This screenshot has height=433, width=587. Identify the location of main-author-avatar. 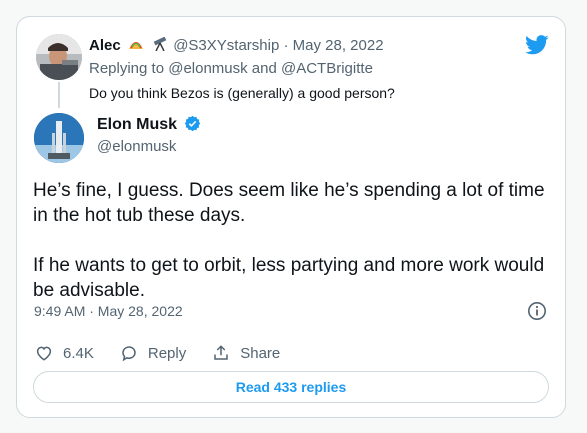
(59, 138).